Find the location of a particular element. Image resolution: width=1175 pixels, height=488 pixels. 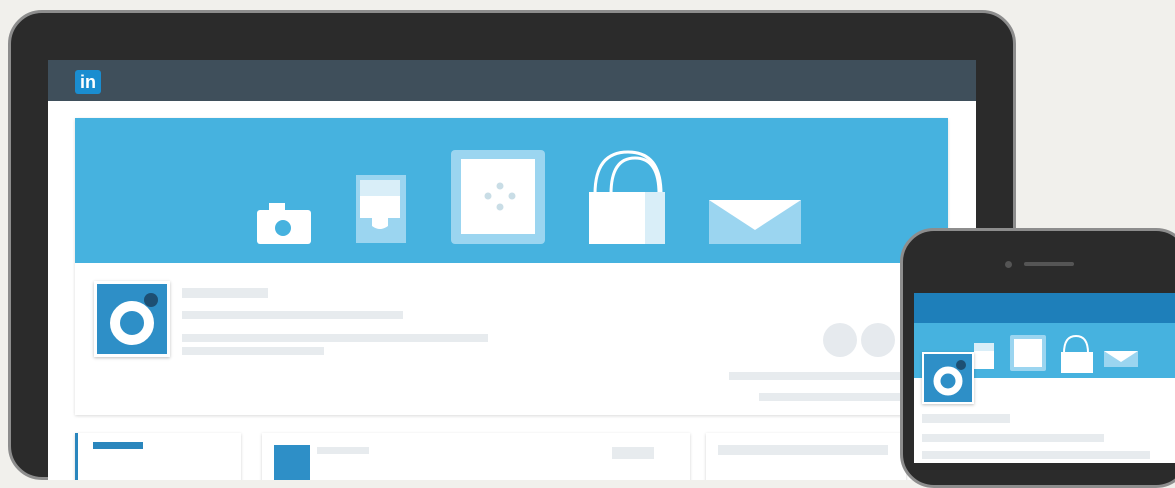

phone-navbar is located at coordinates (1044, 308).